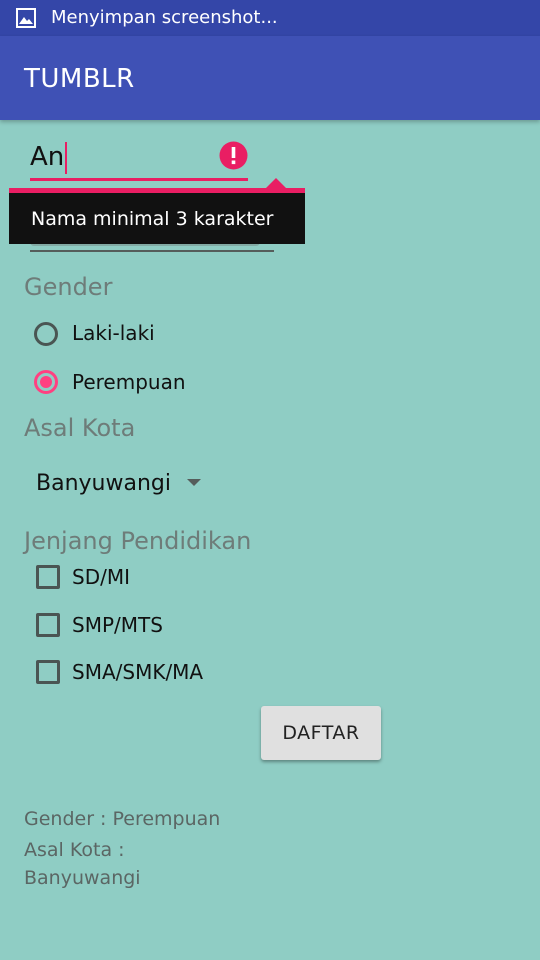 The image size is (540, 960). Describe the element at coordinates (152, 251) in the screenshot. I see `second-input-underline` at that location.